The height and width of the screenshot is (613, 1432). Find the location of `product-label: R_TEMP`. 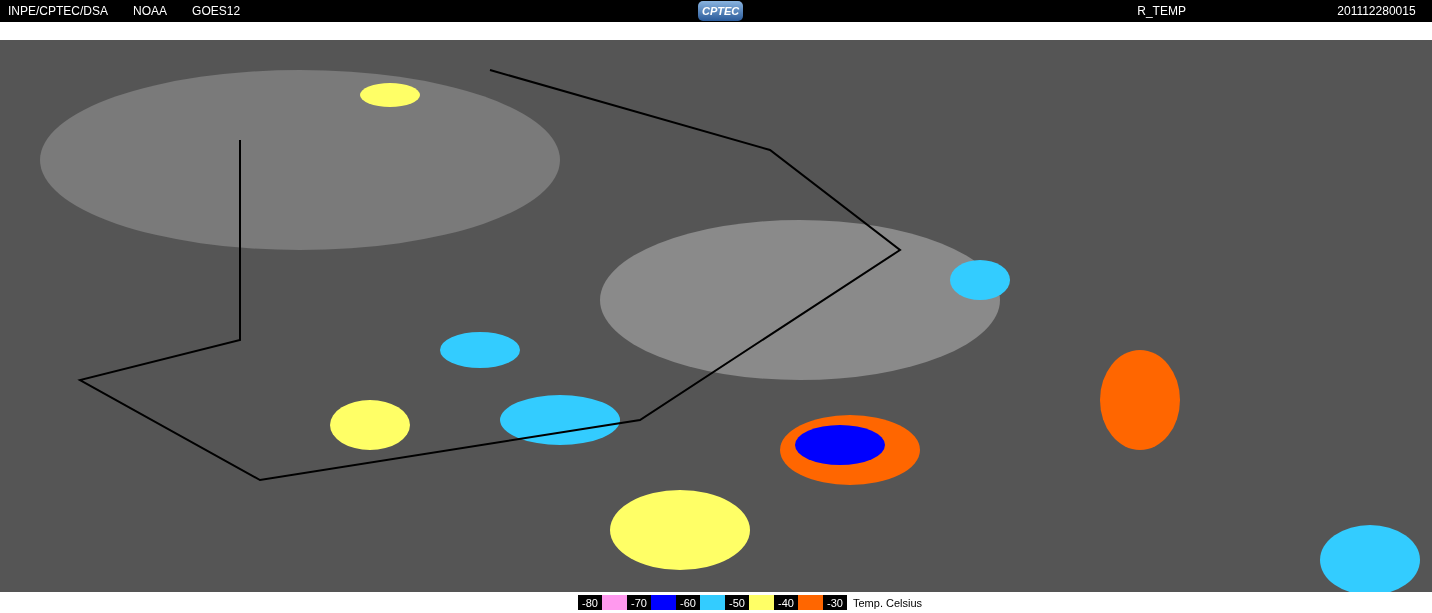

product-label: R_TEMP is located at coordinates (1162, 11).